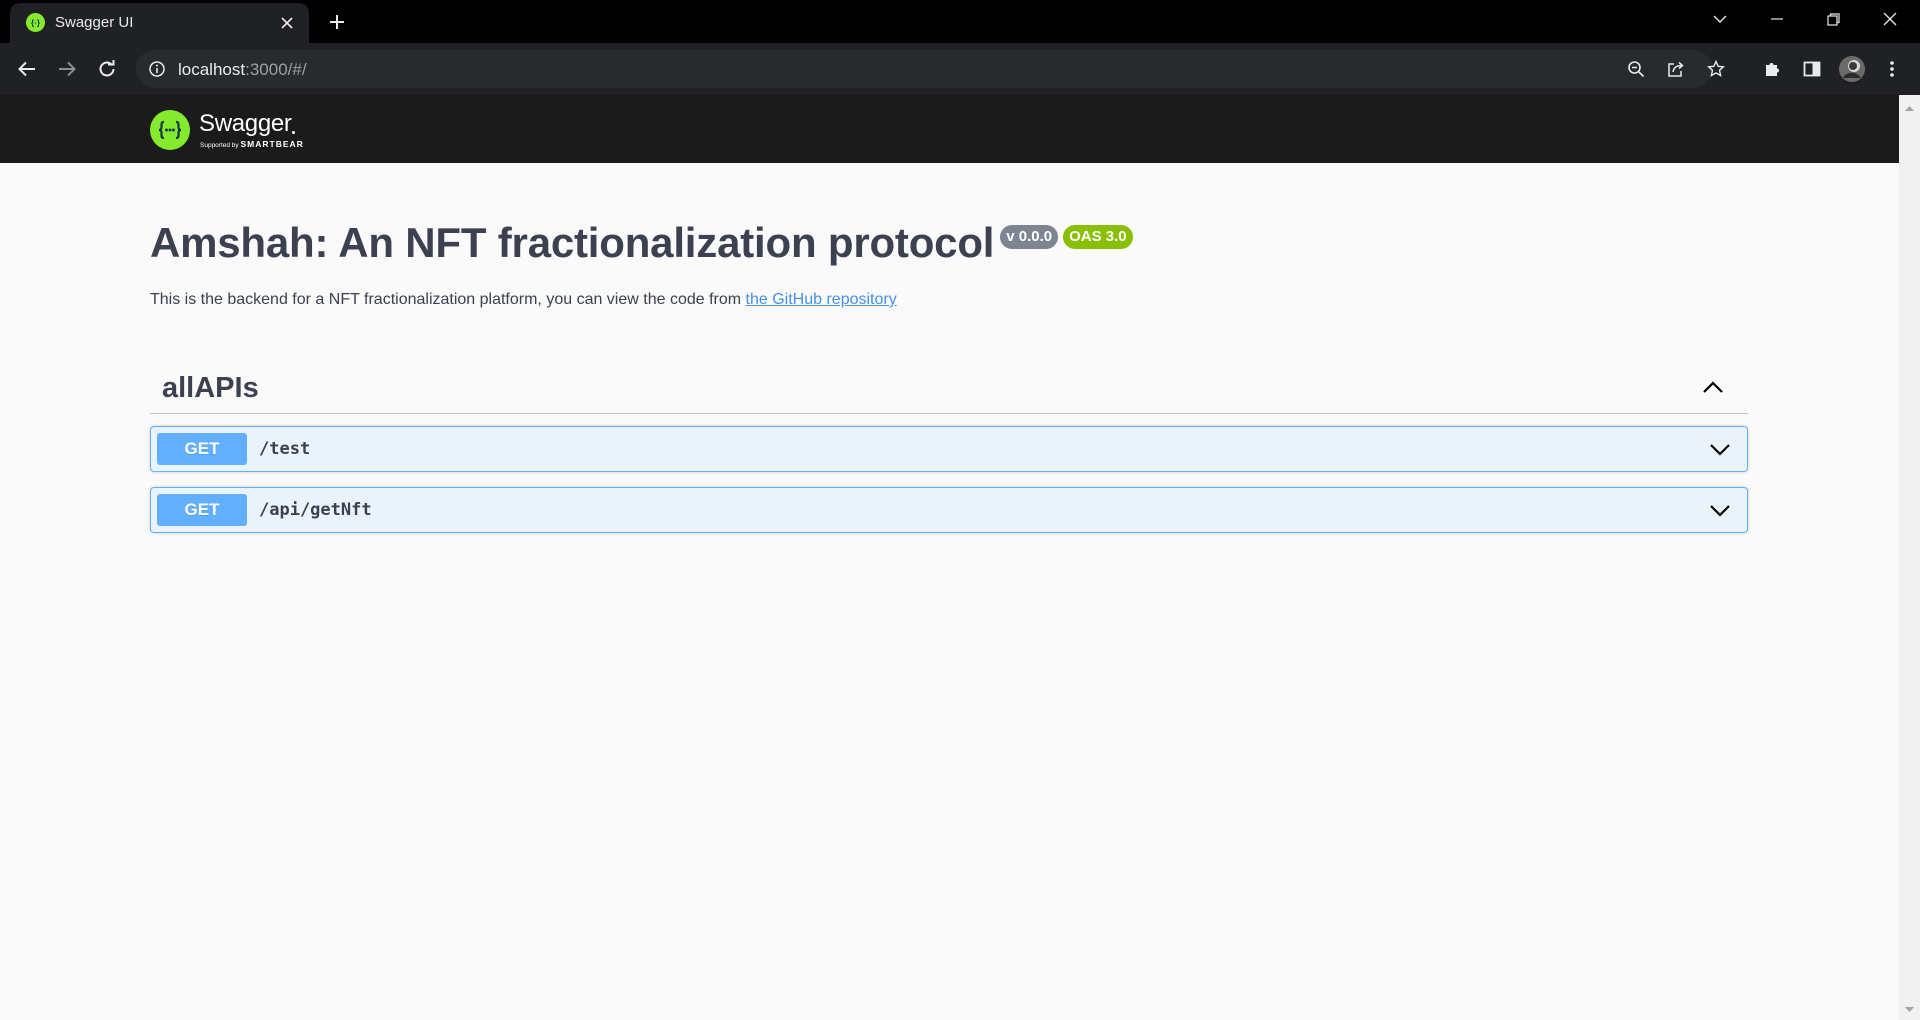 The image size is (1920, 1020). What do you see at coordinates (27, 69) in the screenshot?
I see `arrow-left-icon` at bounding box center [27, 69].